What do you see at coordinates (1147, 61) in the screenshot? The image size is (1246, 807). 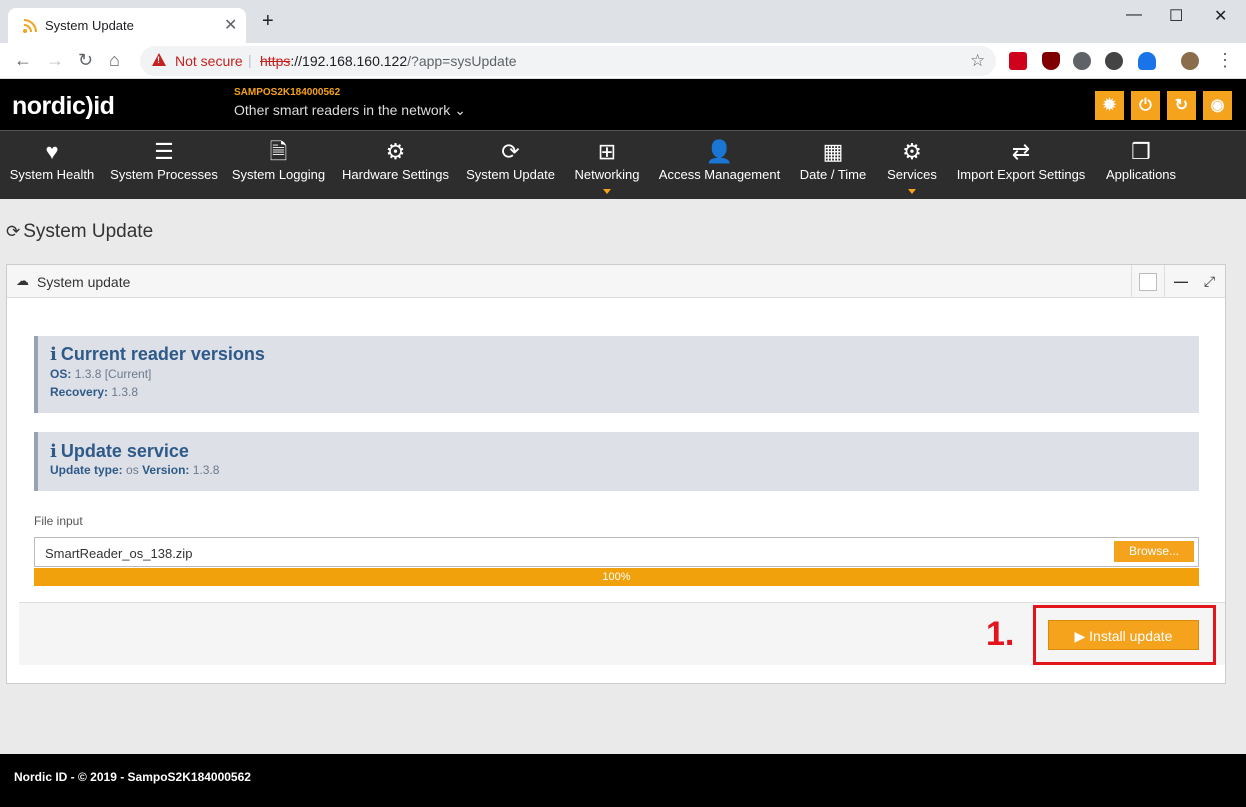 I see `extension-badge-icon` at bounding box center [1147, 61].